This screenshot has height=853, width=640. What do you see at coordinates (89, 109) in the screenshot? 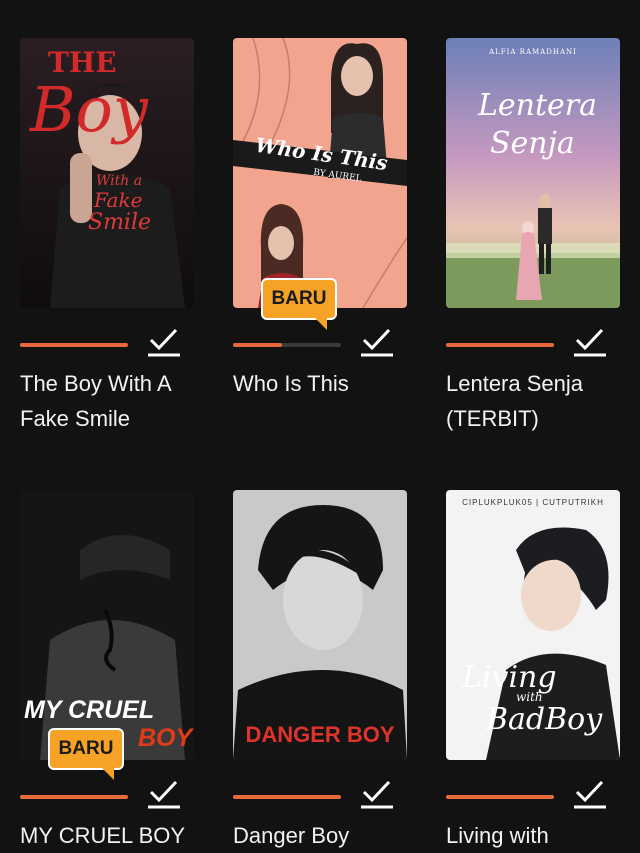
I see `cover-title-main: Boy` at bounding box center [89, 109].